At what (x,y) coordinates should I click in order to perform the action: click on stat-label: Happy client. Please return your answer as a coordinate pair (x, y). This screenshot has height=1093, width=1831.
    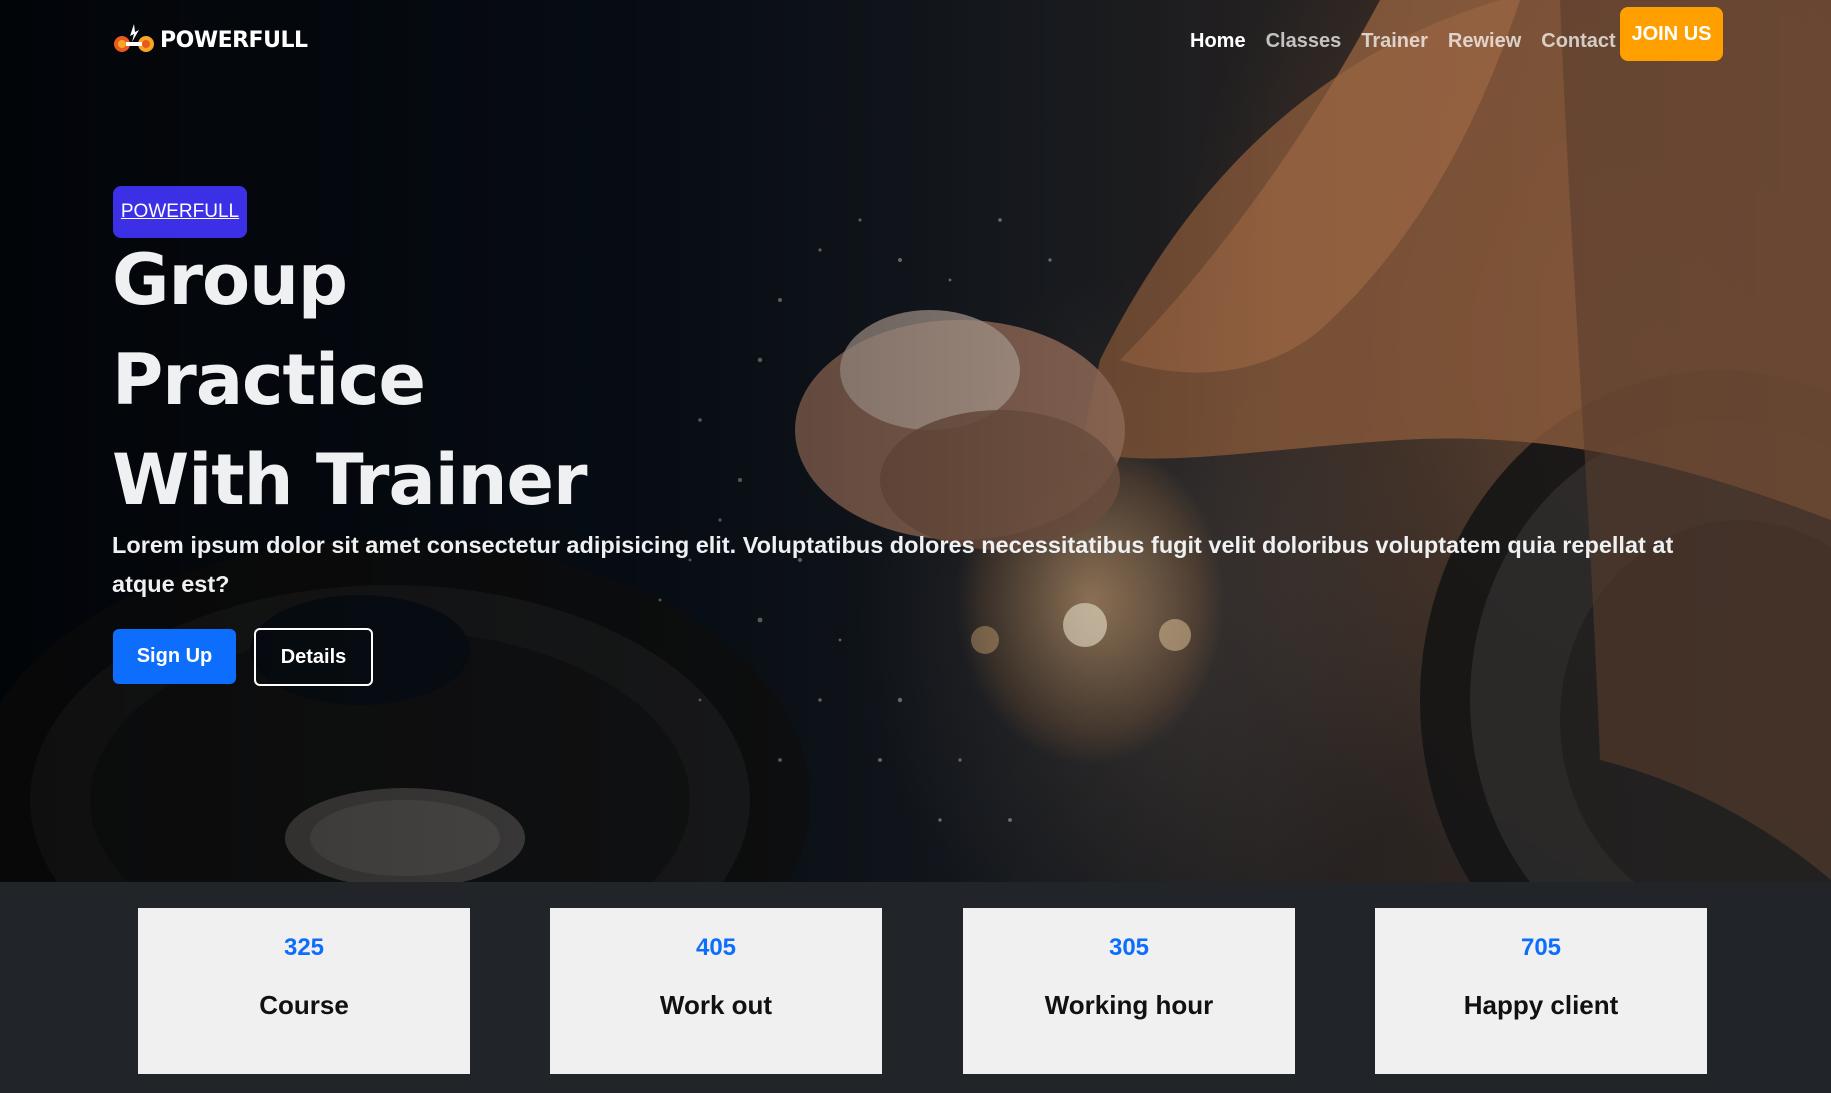
    Looking at the image, I should click on (1541, 1005).